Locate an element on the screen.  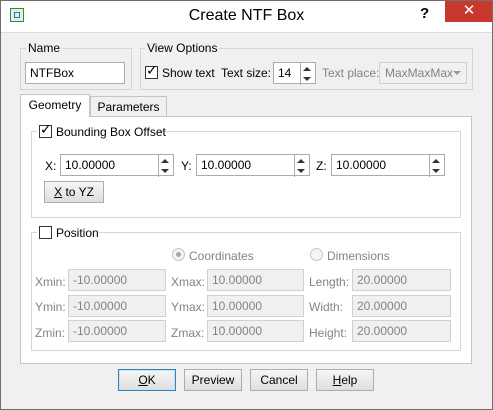
preview-button: Preview is located at coordinates (213, 380).